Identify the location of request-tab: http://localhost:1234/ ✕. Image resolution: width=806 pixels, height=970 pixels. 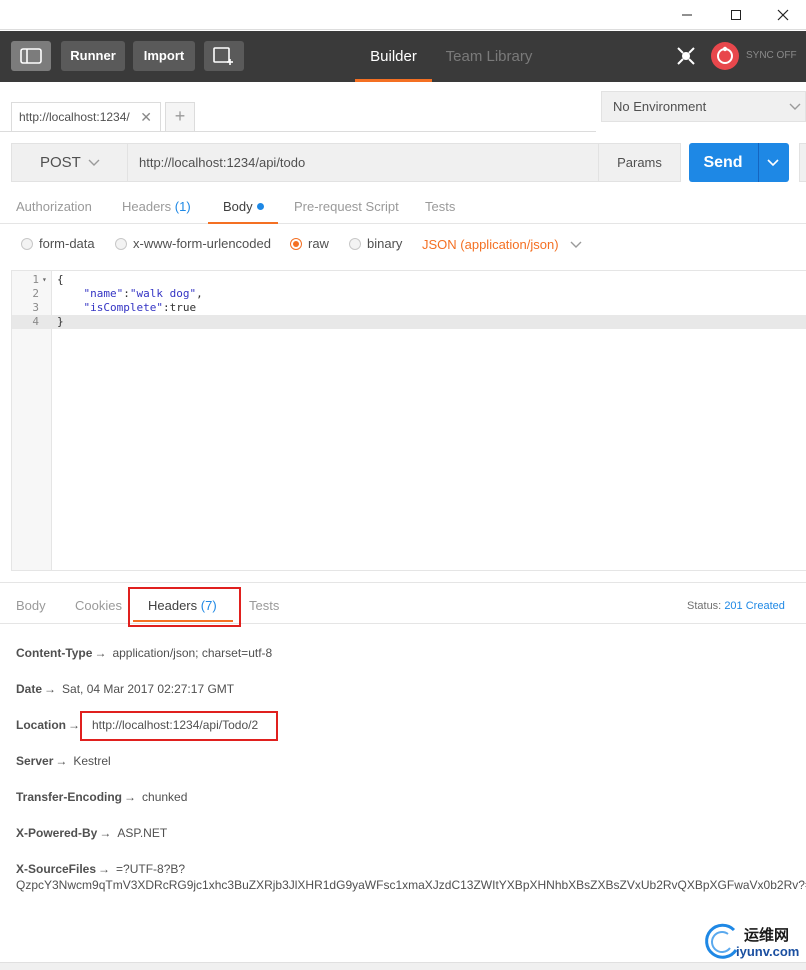
(86, 117).